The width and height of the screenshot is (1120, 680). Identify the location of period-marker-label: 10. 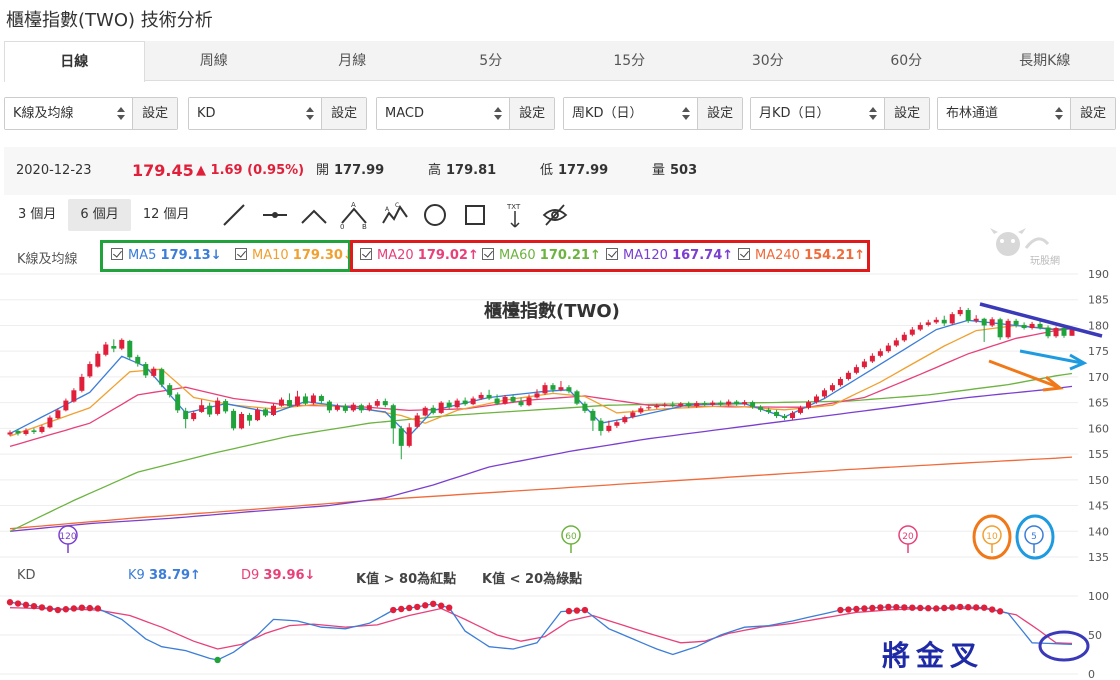
(992, 537).